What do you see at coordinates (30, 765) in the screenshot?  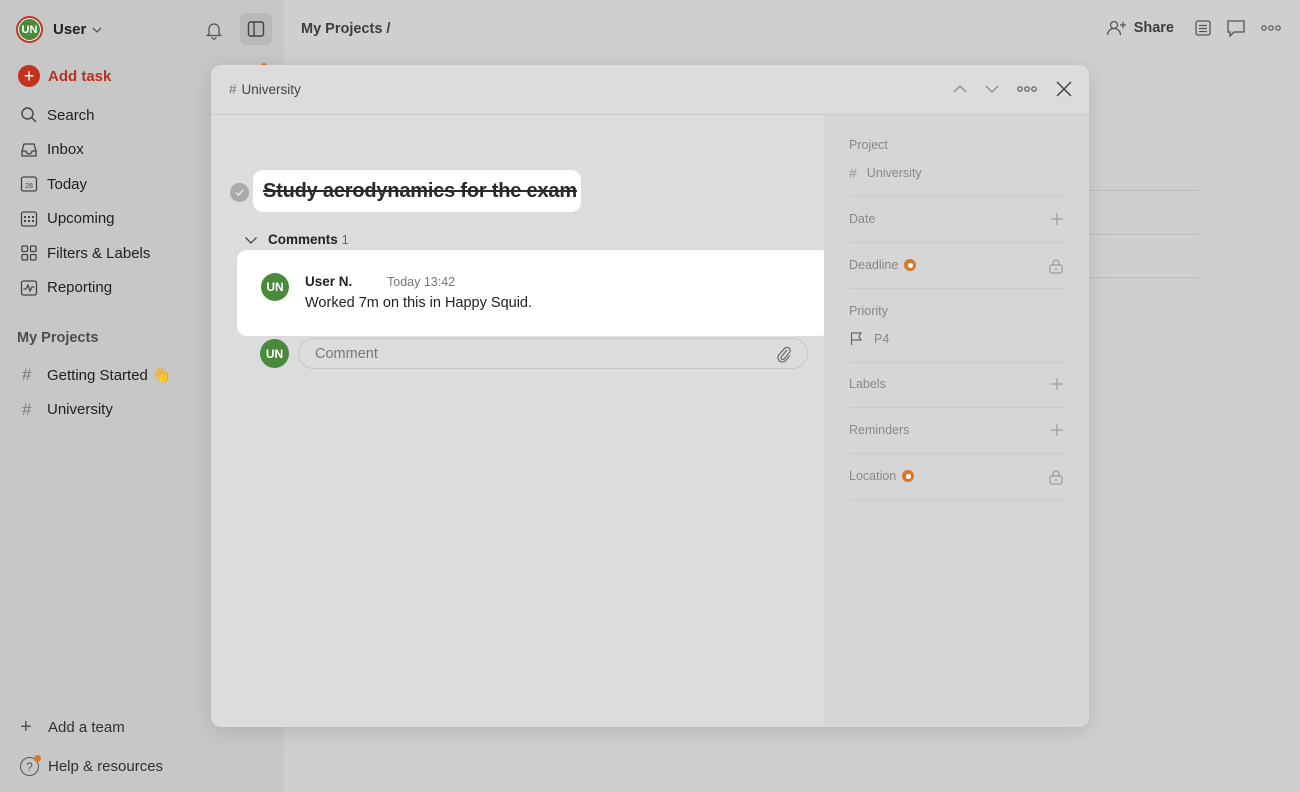 I see `help-icon: ?` at bounding box center [30, 765].